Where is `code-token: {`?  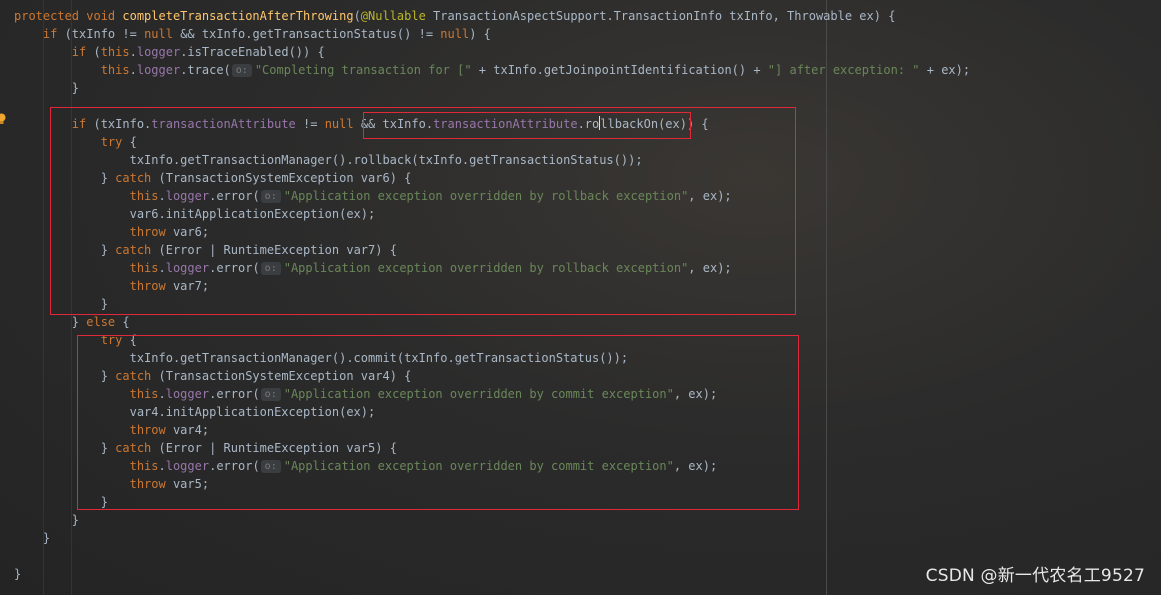 code-token: { is located at coordinates (122, 322).